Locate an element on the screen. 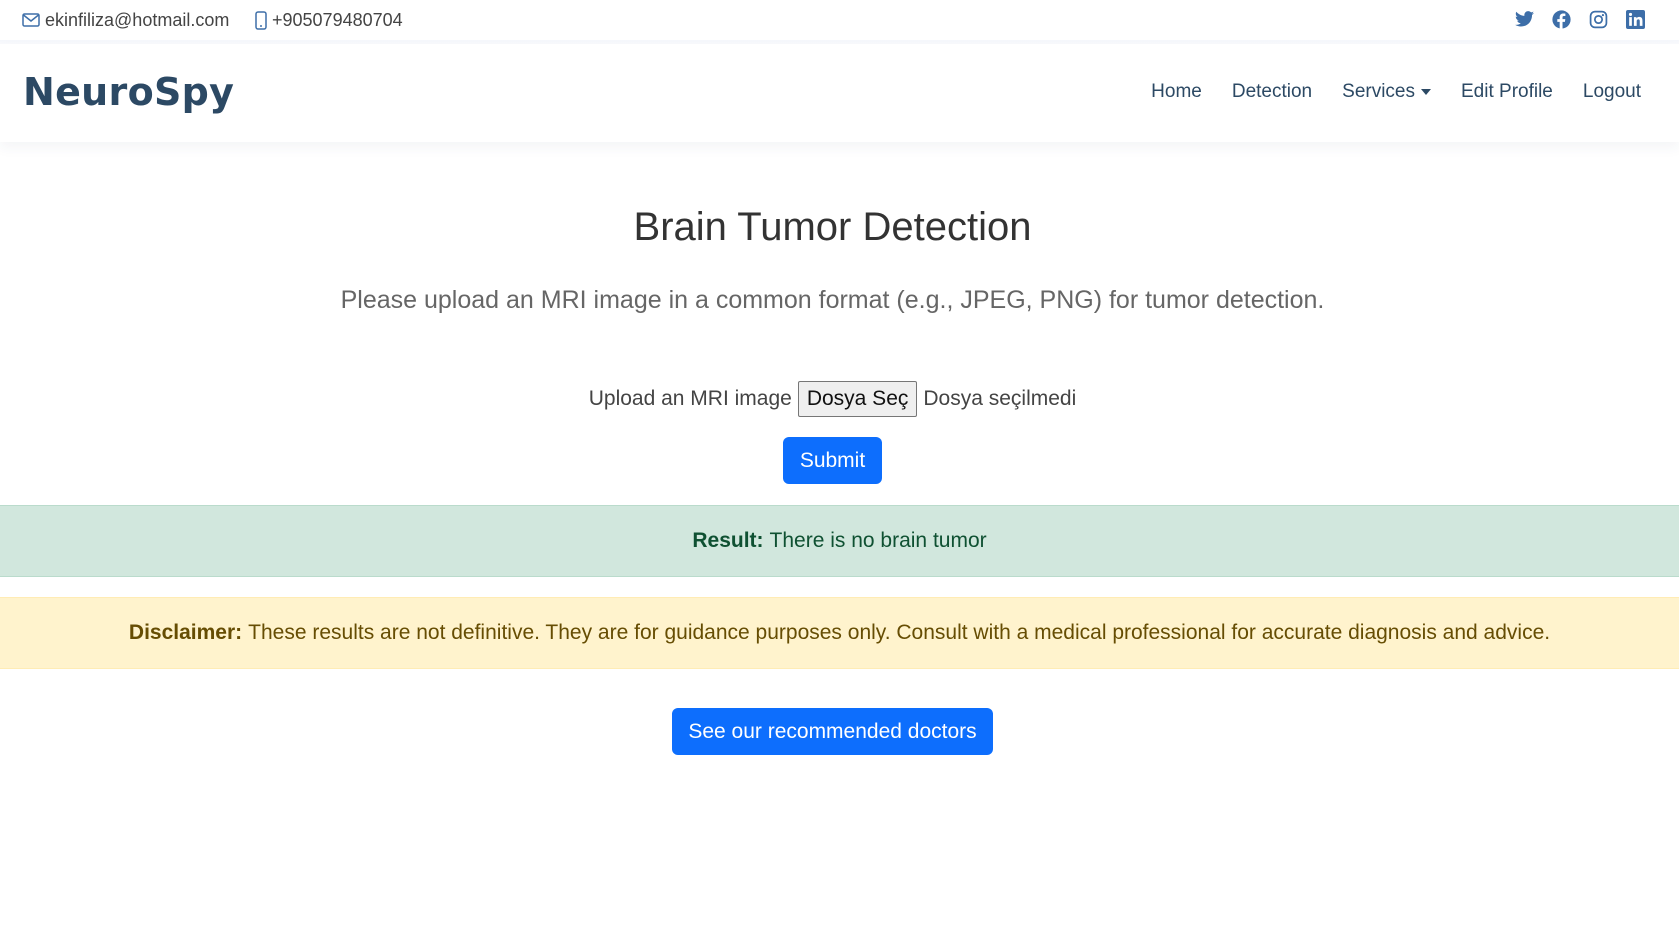  contact-email: ekinfiliza@hotmail.com is located at coordinates (125, 20).